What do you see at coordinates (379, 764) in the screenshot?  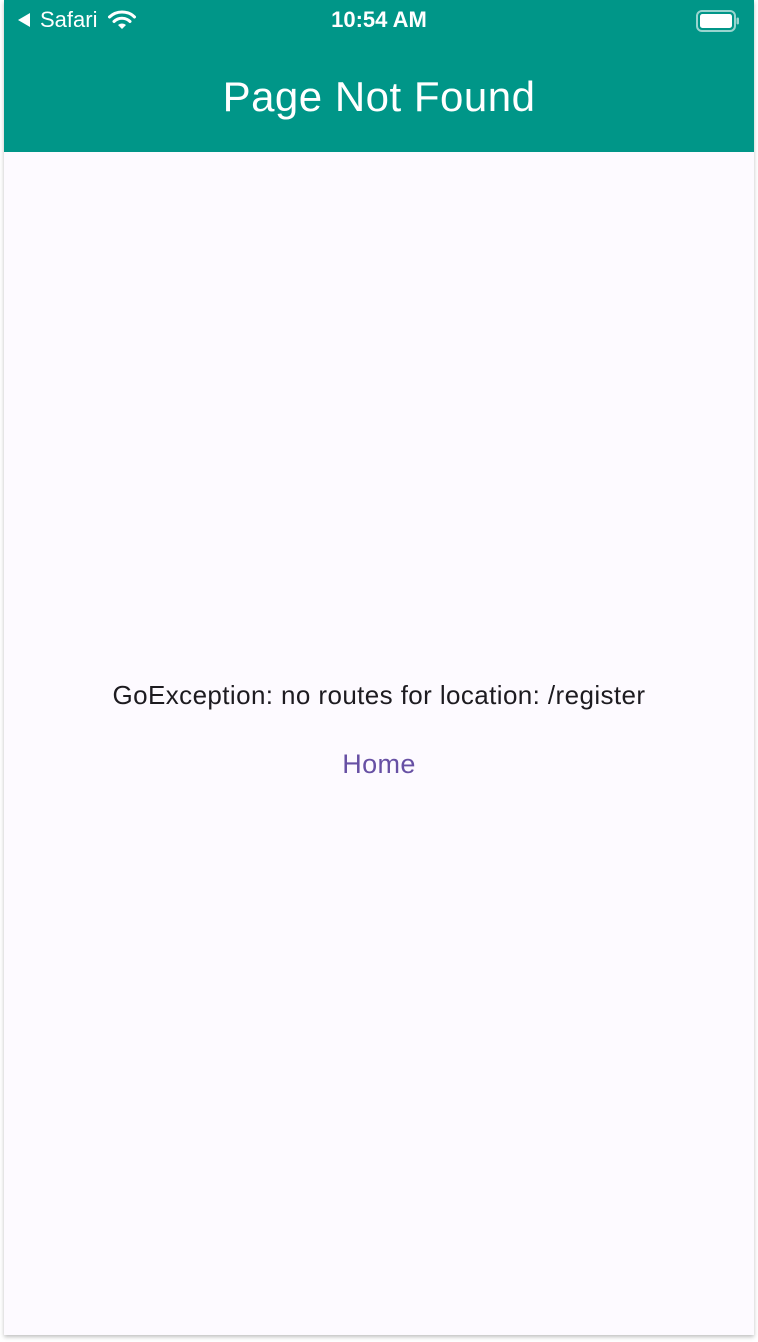 I see `home-button: Home` at bounding box center [379, 764].